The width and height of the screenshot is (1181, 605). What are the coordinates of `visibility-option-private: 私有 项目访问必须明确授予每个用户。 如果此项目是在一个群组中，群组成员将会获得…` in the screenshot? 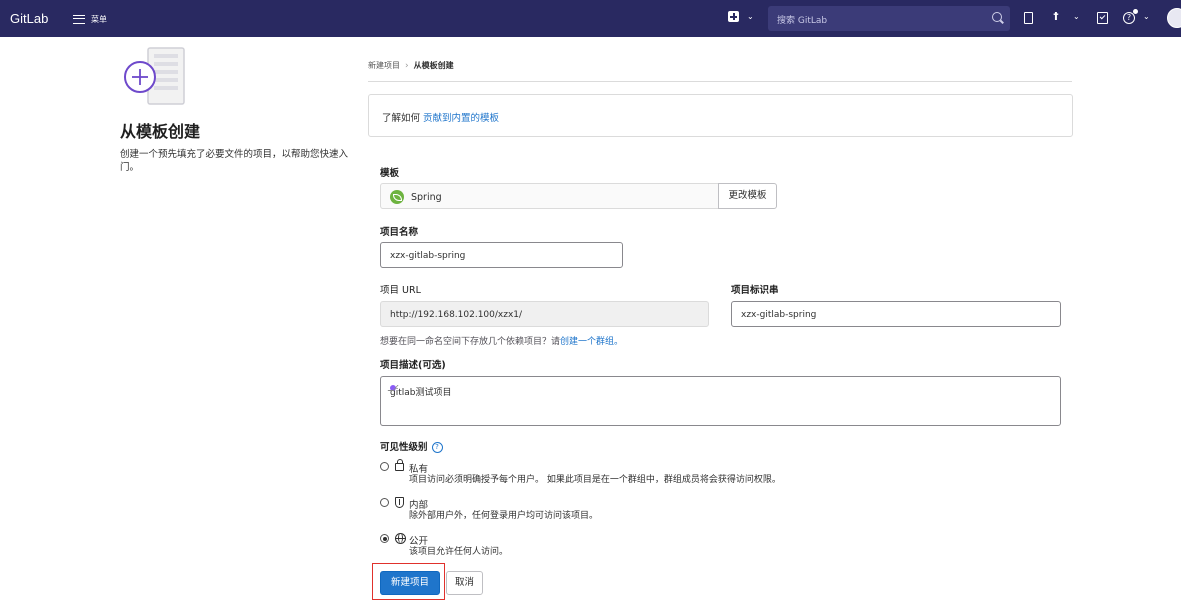 It's located at (620, 472).